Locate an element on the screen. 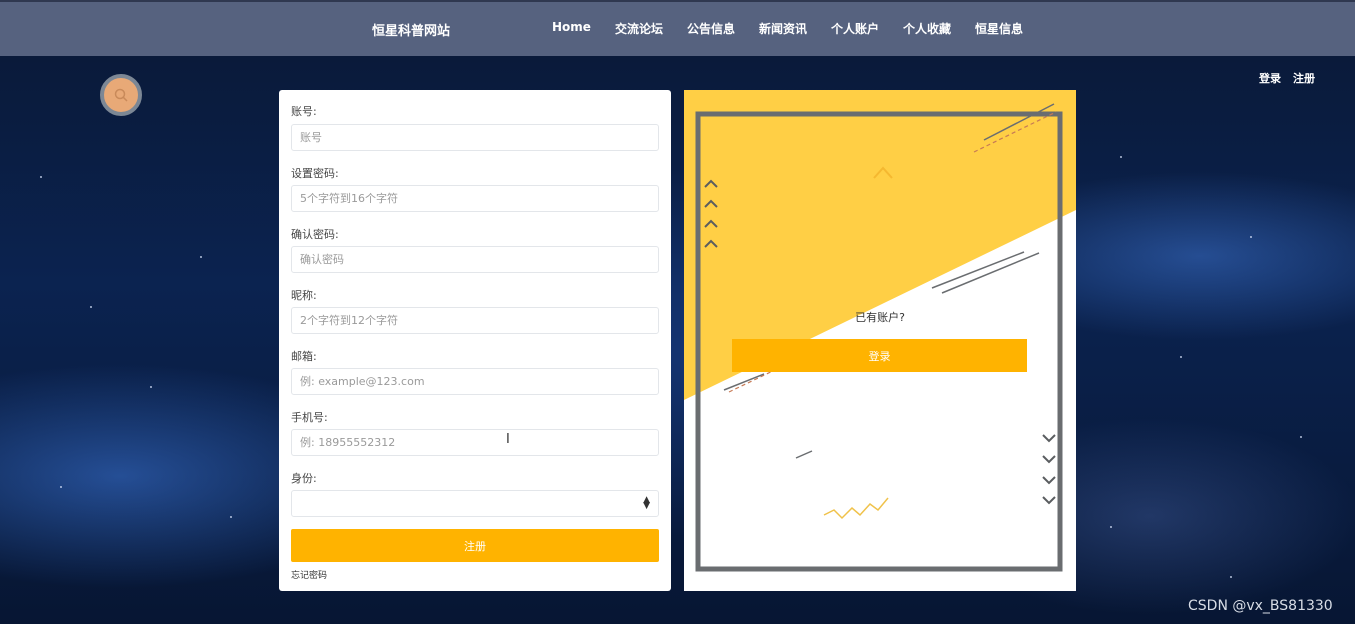 The image size is (1355, 624). email-input is located at coordinates (475, 381).